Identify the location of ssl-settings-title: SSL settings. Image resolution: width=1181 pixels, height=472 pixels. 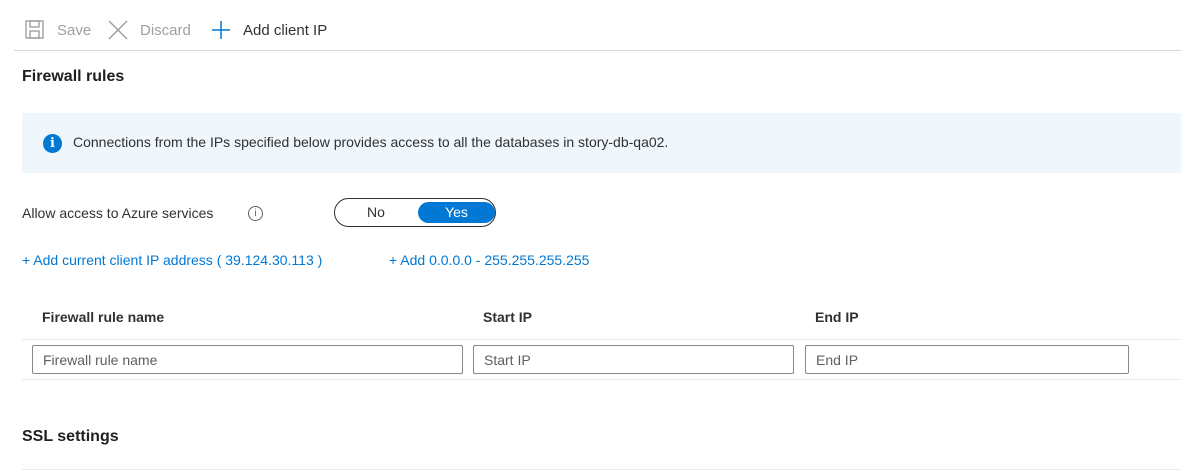
(70, 436).